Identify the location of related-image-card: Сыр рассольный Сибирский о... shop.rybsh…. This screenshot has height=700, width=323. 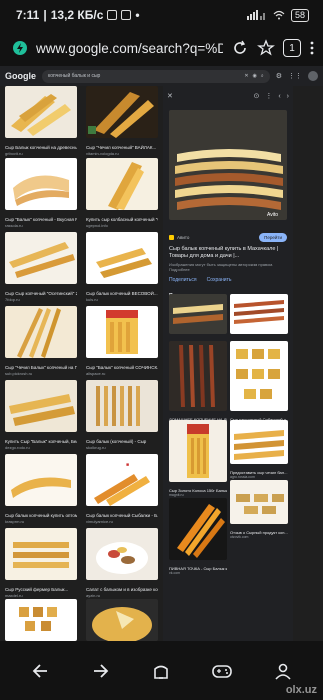
(259, 383).